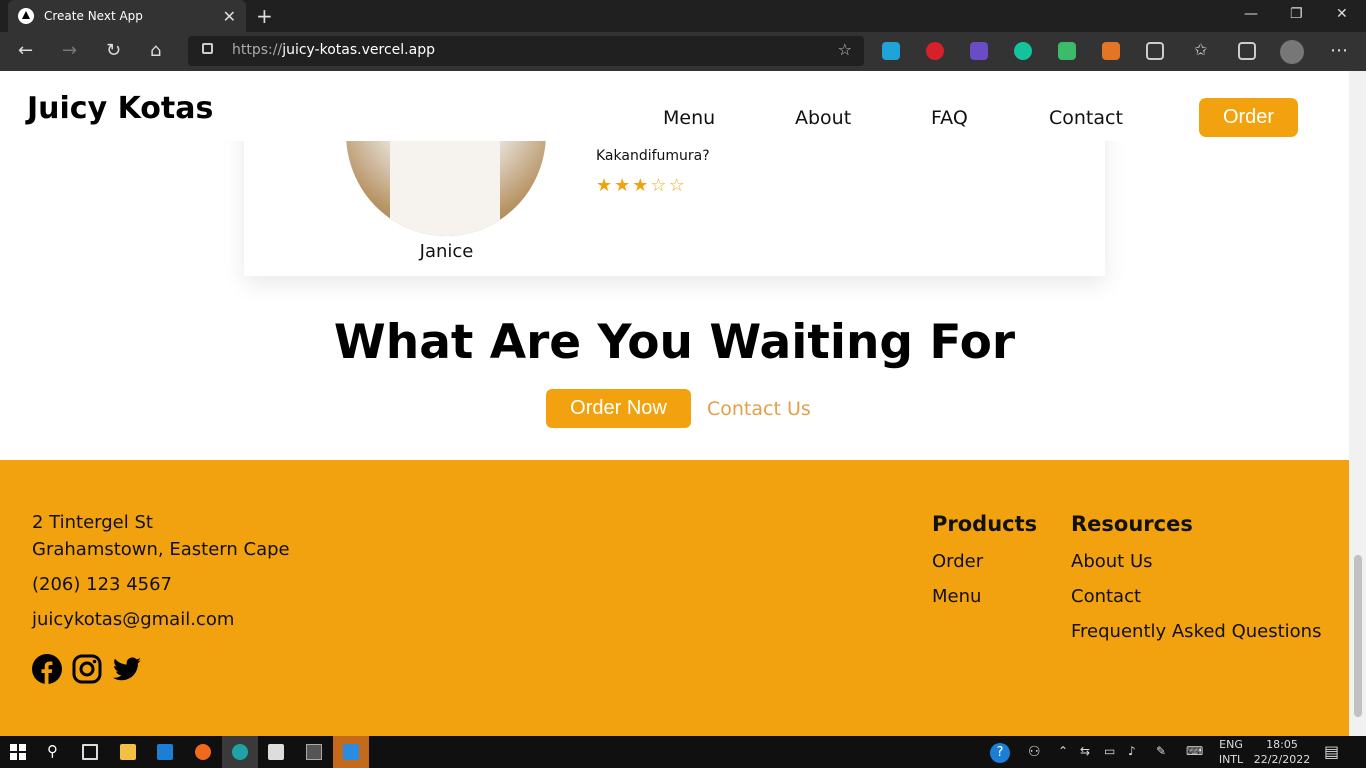 This screenshot has width=1366, height=768. I want to click on firefox-icon, so click(203, 752).